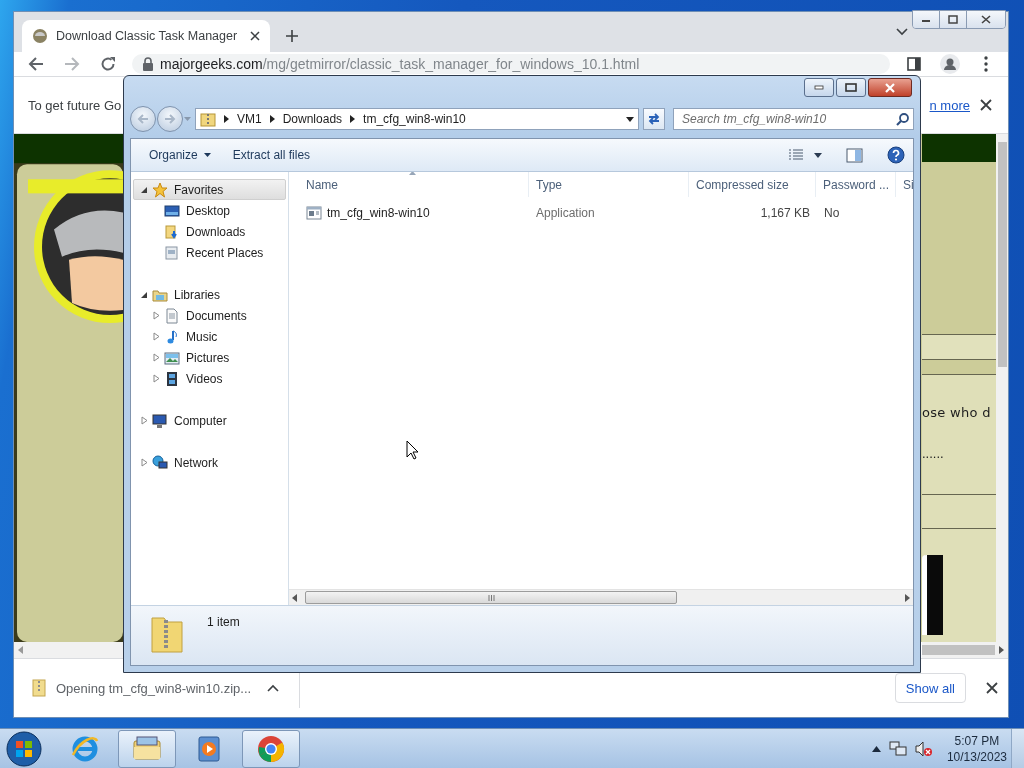 Image resolution: width=1024 pixels, height=768 pixels. I want to click on reload-icon, so click(108, 64).